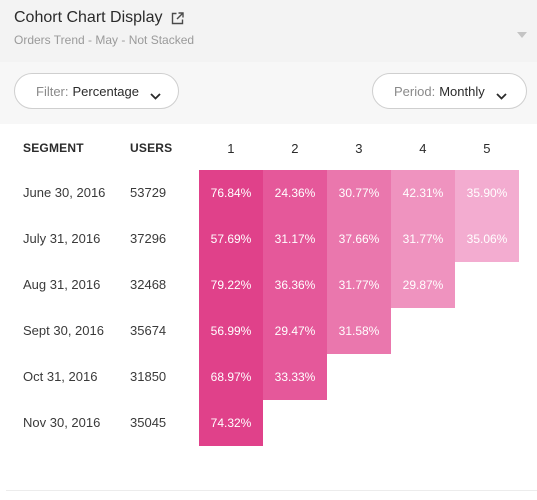 This screenshot has width=537, height=500. I want to click on users-column-header: USERS, so click(151, 148).